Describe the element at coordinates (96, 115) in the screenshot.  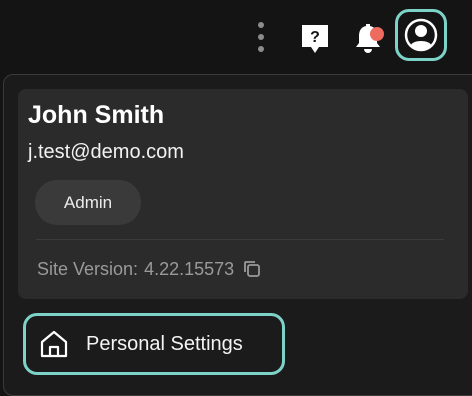
I see `user-name: John Smith` at that location.